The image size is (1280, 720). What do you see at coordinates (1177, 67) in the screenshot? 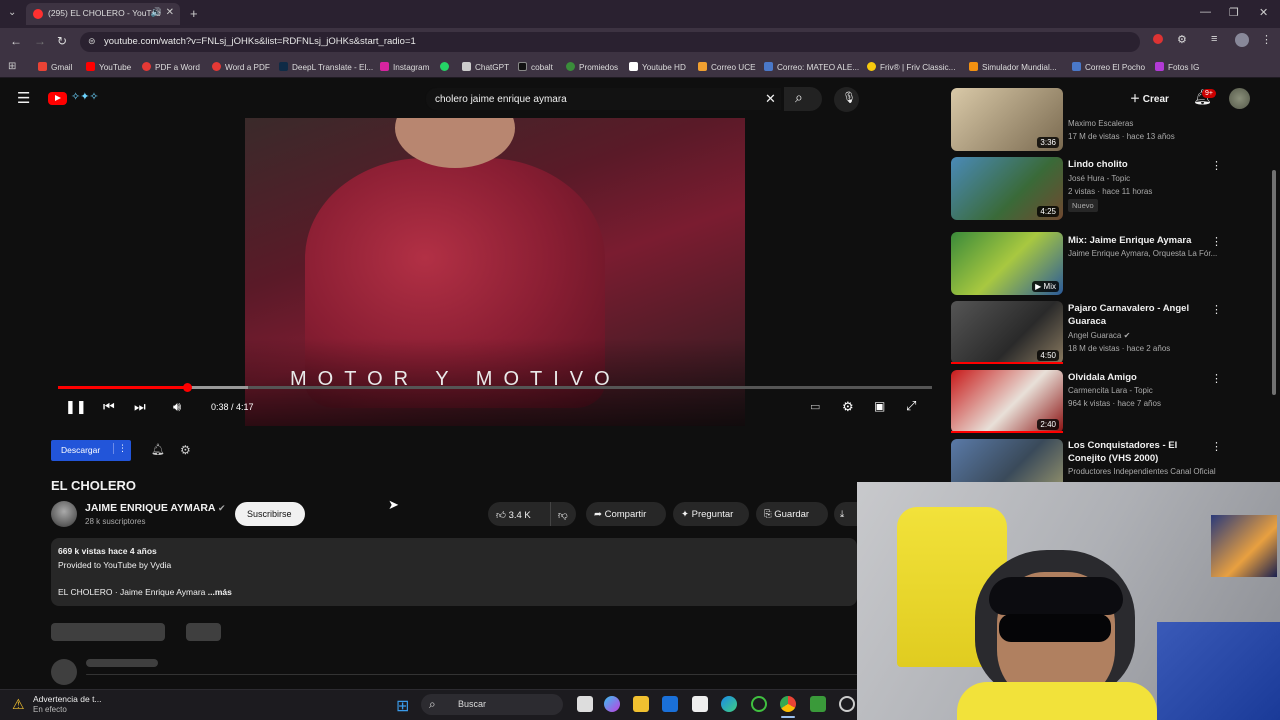
I see `bookmark-fotos-ig: Fotos IG` at bounding box center [1177, 67].